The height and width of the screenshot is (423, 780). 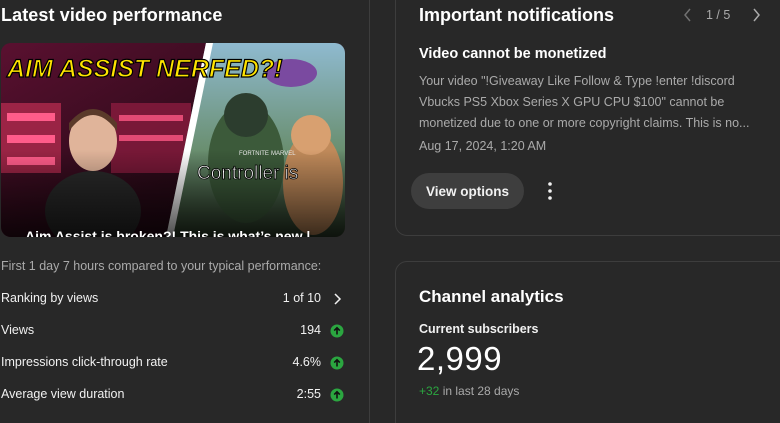 What do you see at coordinates (308, 394) in the screenshot?
I see `metric-value: 2:55` at bounding box center [308, 394].